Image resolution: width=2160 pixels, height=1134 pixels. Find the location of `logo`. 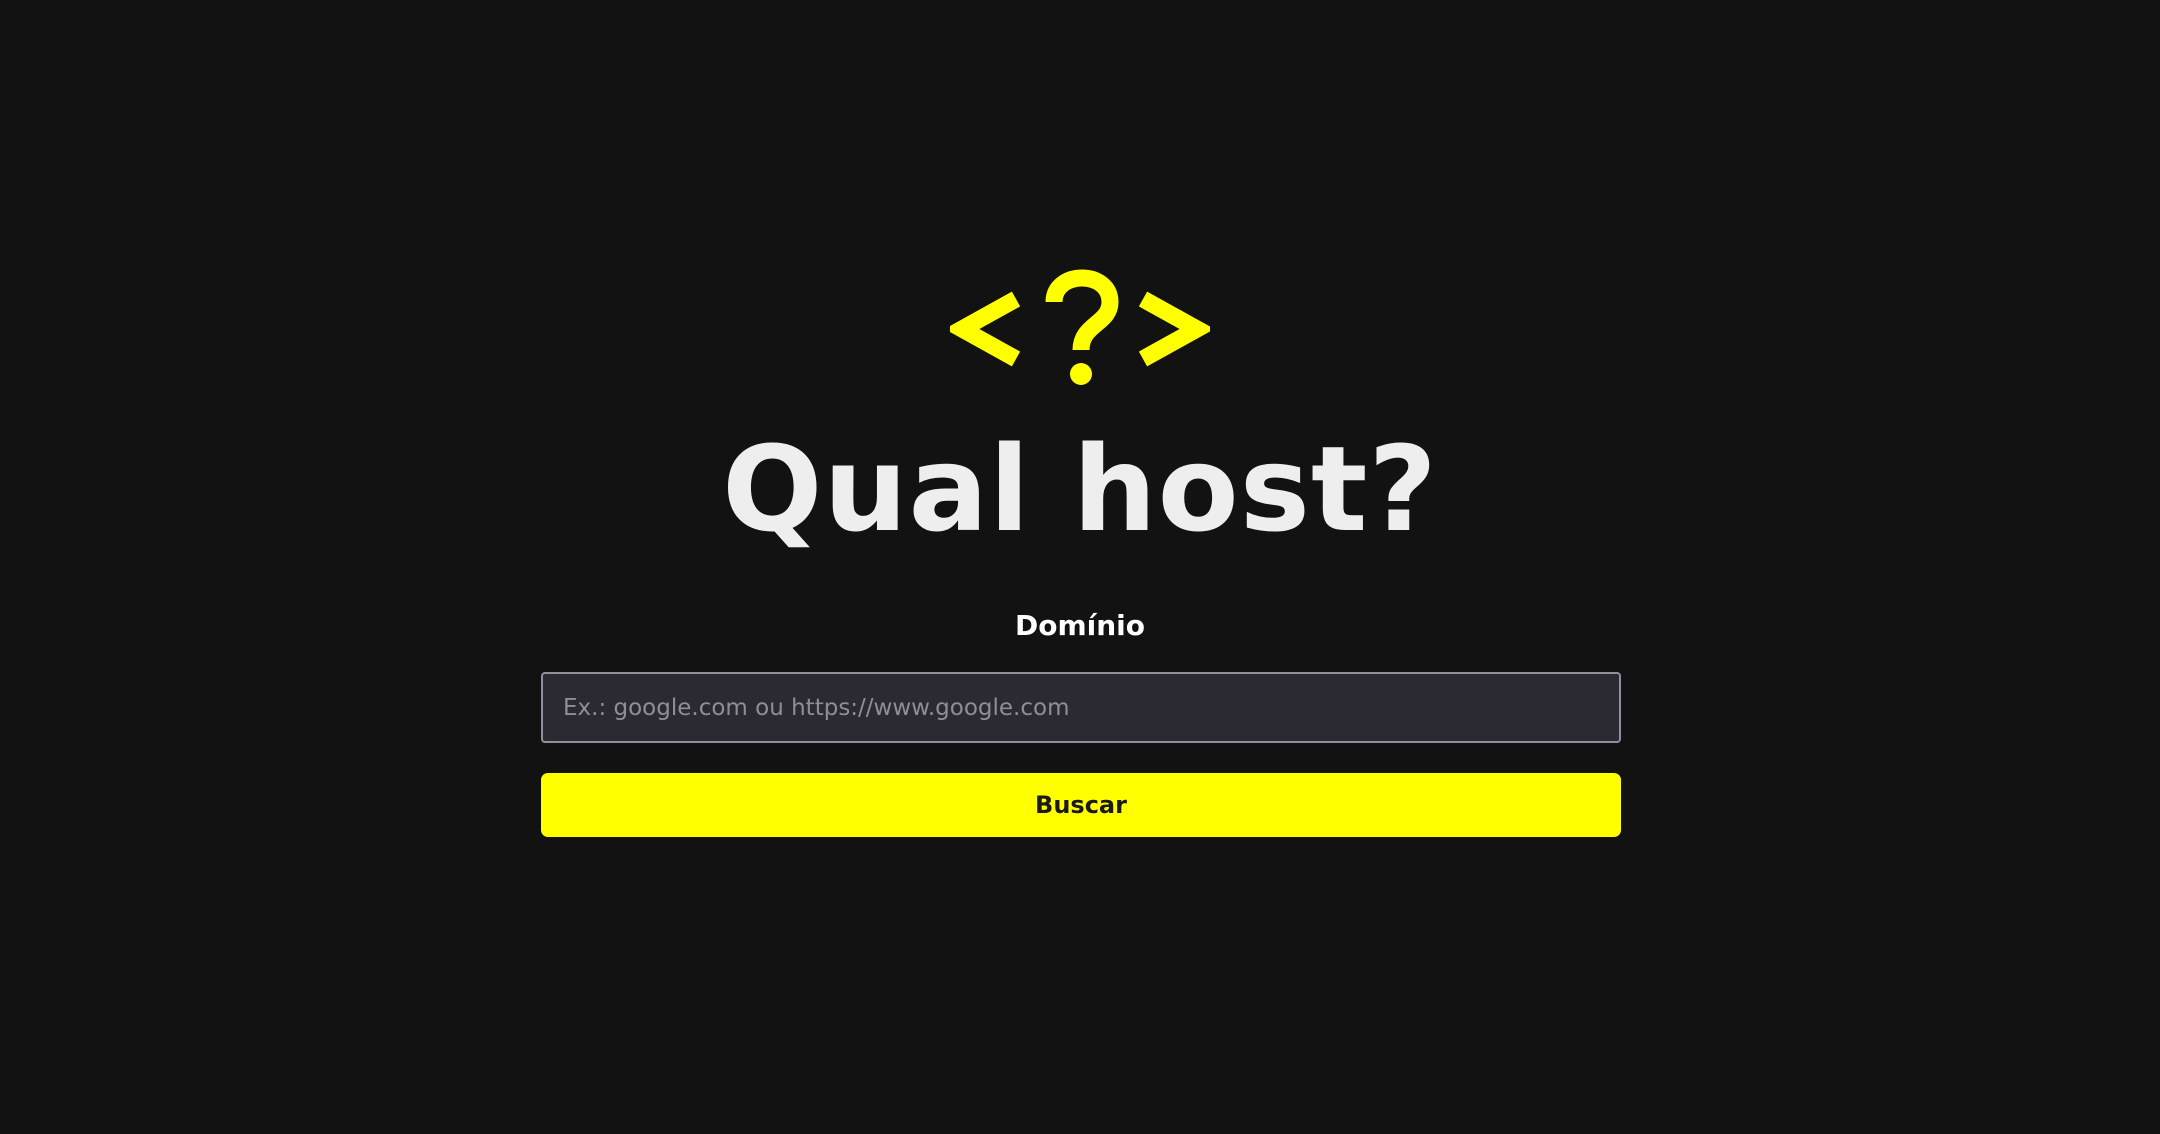

logo is located at coordinates (1080, 327).